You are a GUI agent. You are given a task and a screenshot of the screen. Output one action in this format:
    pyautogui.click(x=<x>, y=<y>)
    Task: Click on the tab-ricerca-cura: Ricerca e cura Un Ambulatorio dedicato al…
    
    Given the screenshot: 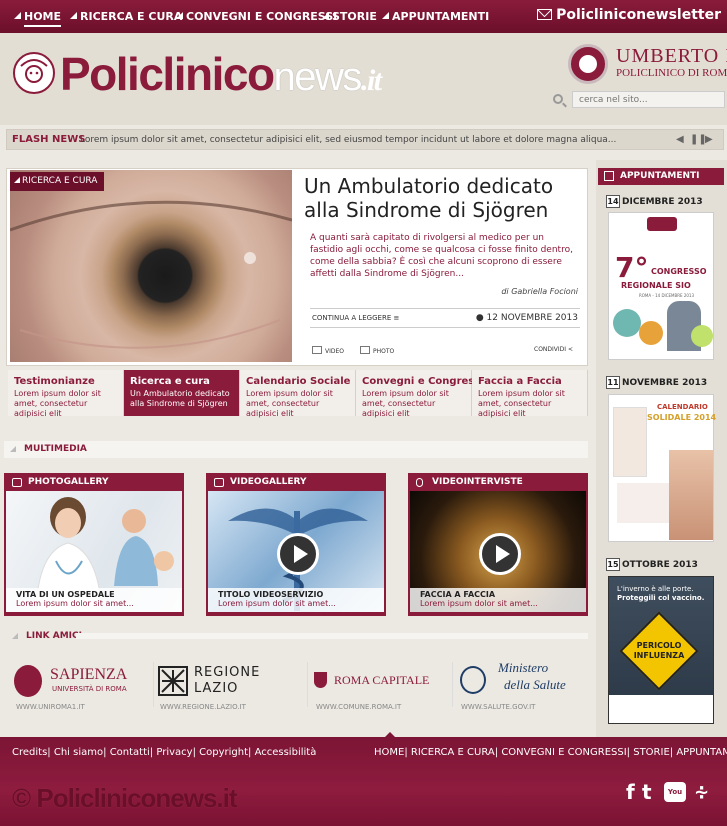 What is the action you would take?
    pyautogui.click(x=182, y=393)
    